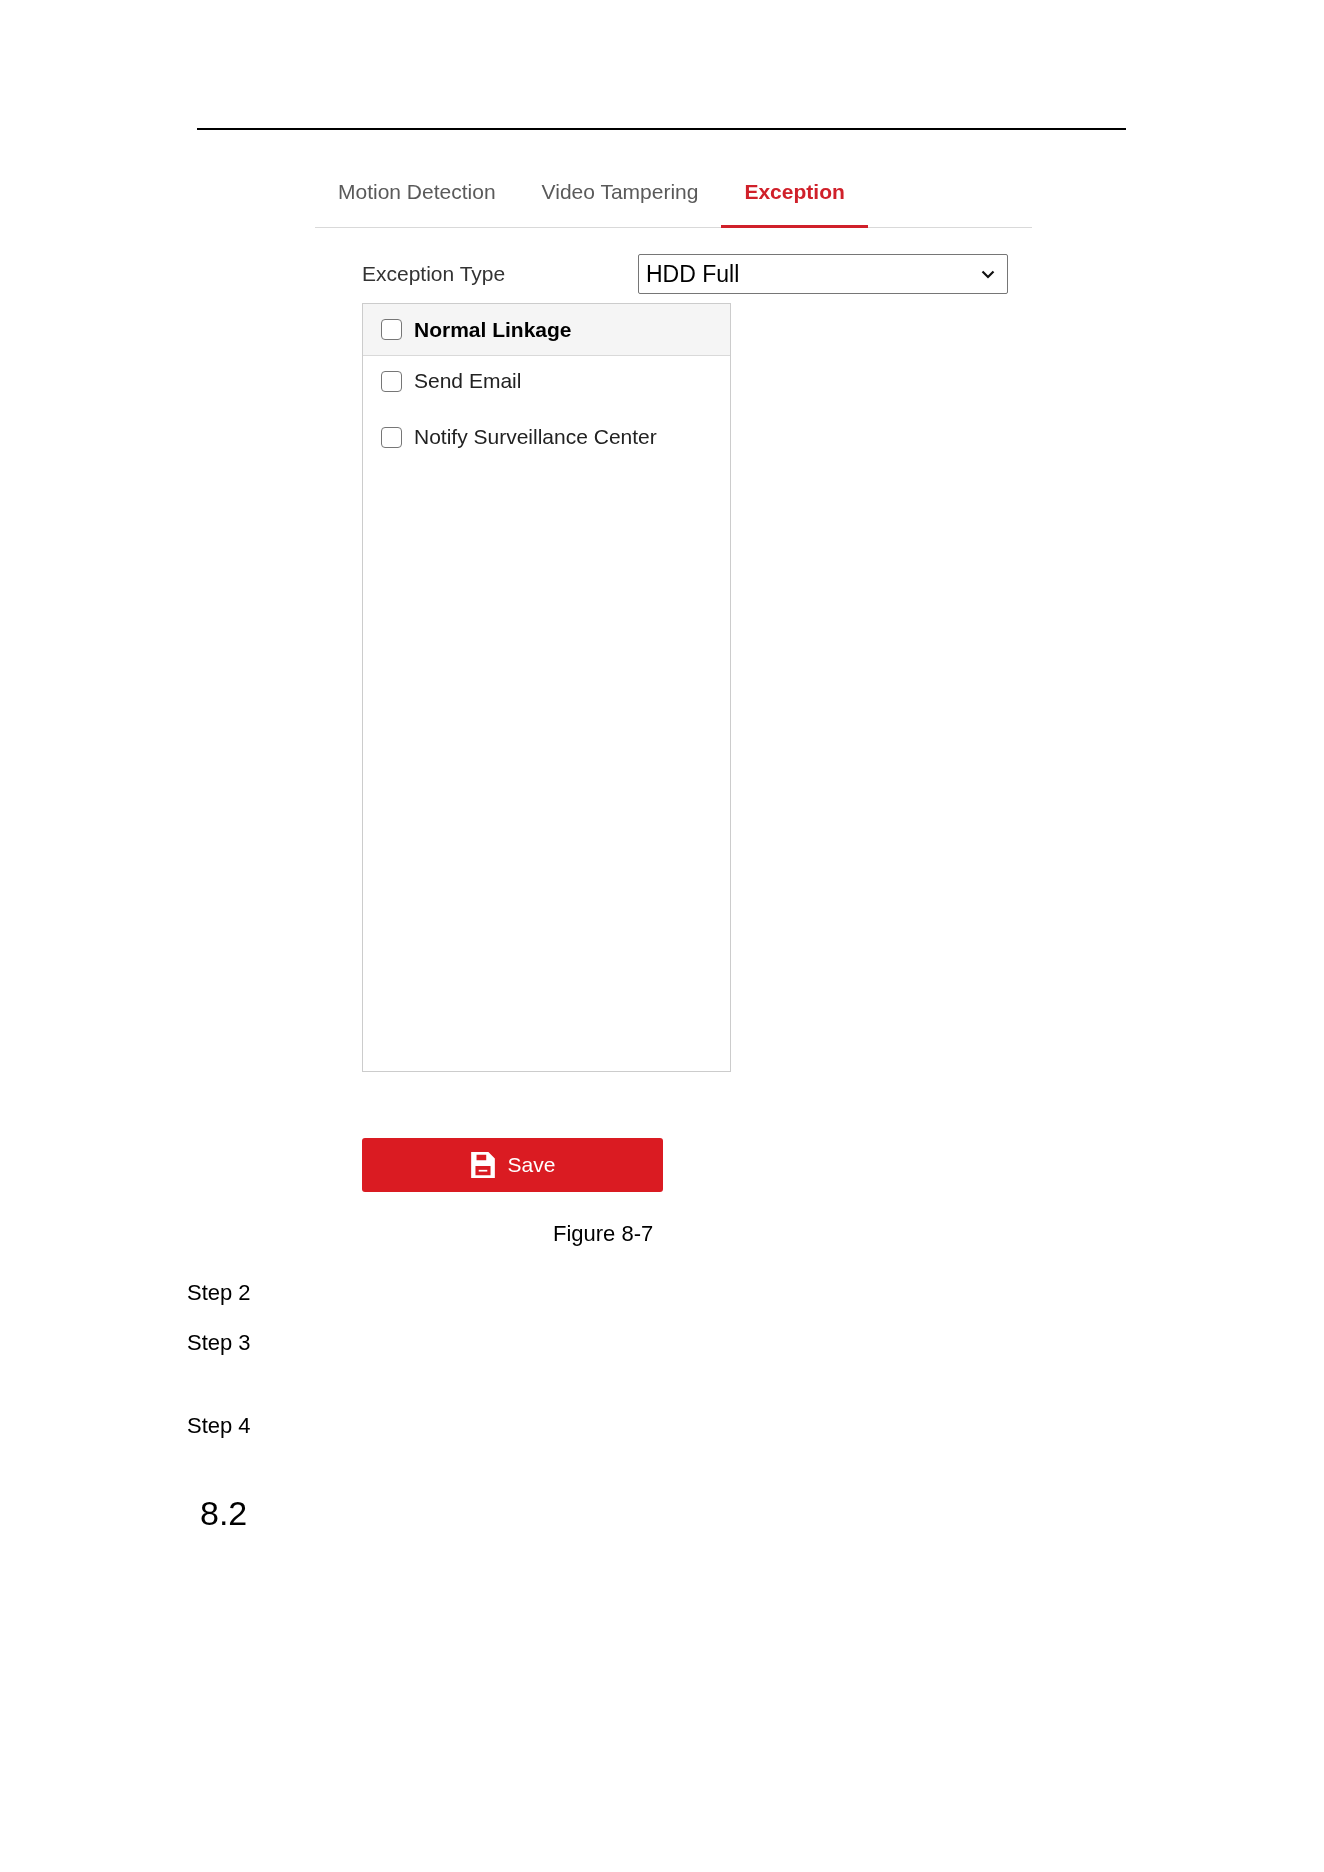 This screenshot has width=1324, height=1872. Describe the element at coordinates (219, 1343) in the screenshot. I see `step-label: Step 3` at that location.